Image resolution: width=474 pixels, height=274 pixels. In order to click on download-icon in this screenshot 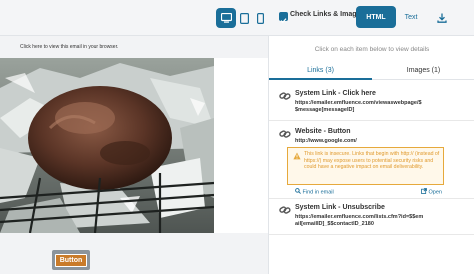, I will do `click(442, 18)`.